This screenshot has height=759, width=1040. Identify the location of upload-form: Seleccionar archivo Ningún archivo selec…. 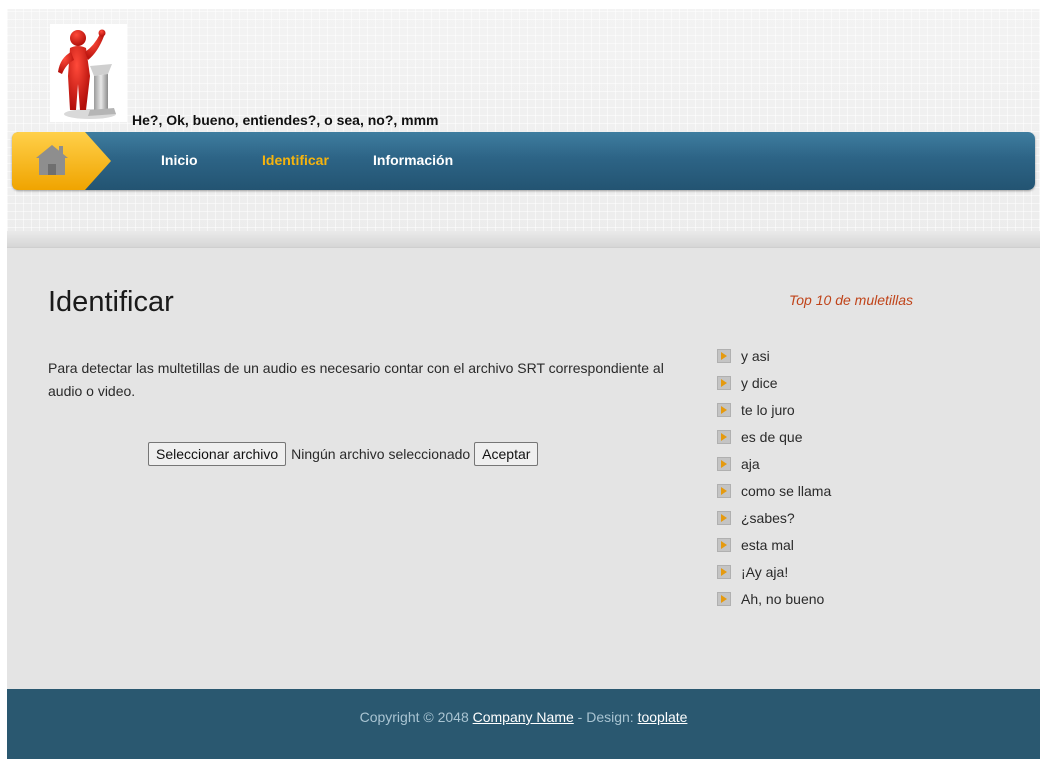
(343, 454).